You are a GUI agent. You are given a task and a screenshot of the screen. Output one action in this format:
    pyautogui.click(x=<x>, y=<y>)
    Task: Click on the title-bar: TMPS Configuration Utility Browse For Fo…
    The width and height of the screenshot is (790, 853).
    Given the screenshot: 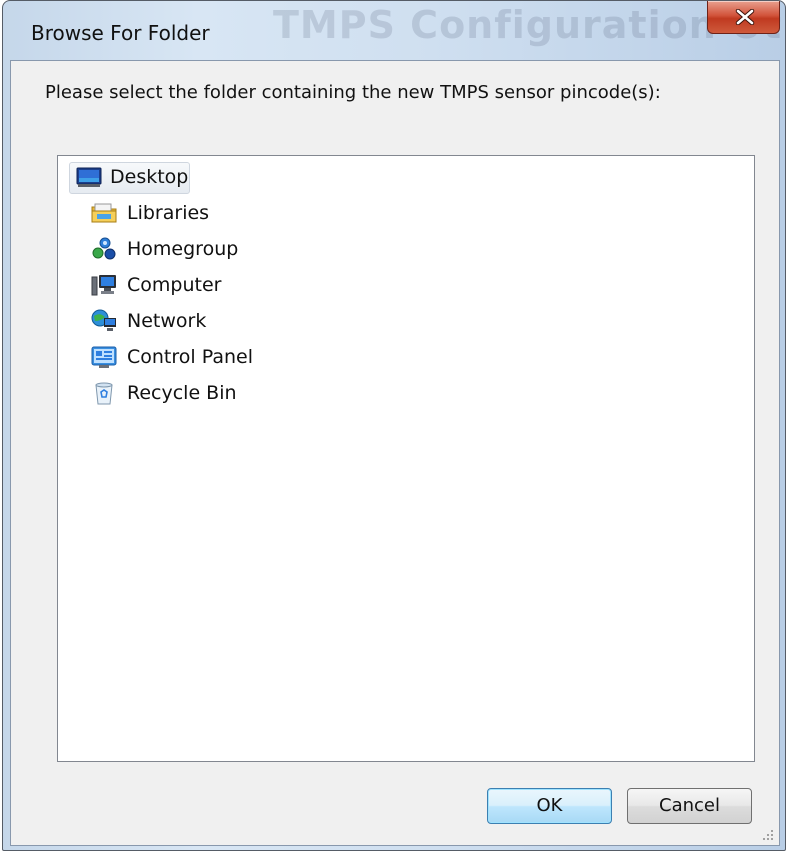 What is the action you would take?
    pyautogui.click(x=394, y=31)
    